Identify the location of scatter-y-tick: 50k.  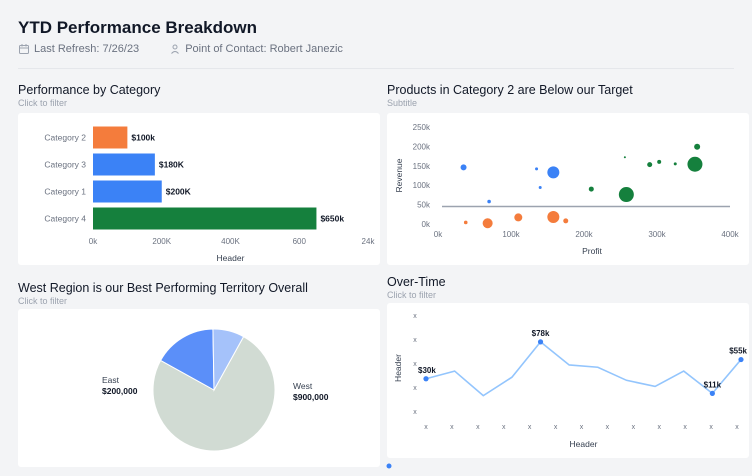
(424, 205).